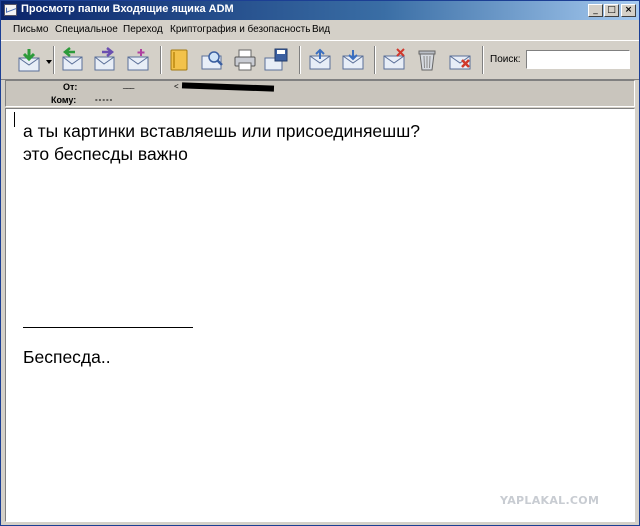 The height and width of the screenshot is (526, 640). I want to click on find-button, so click(212, 60).